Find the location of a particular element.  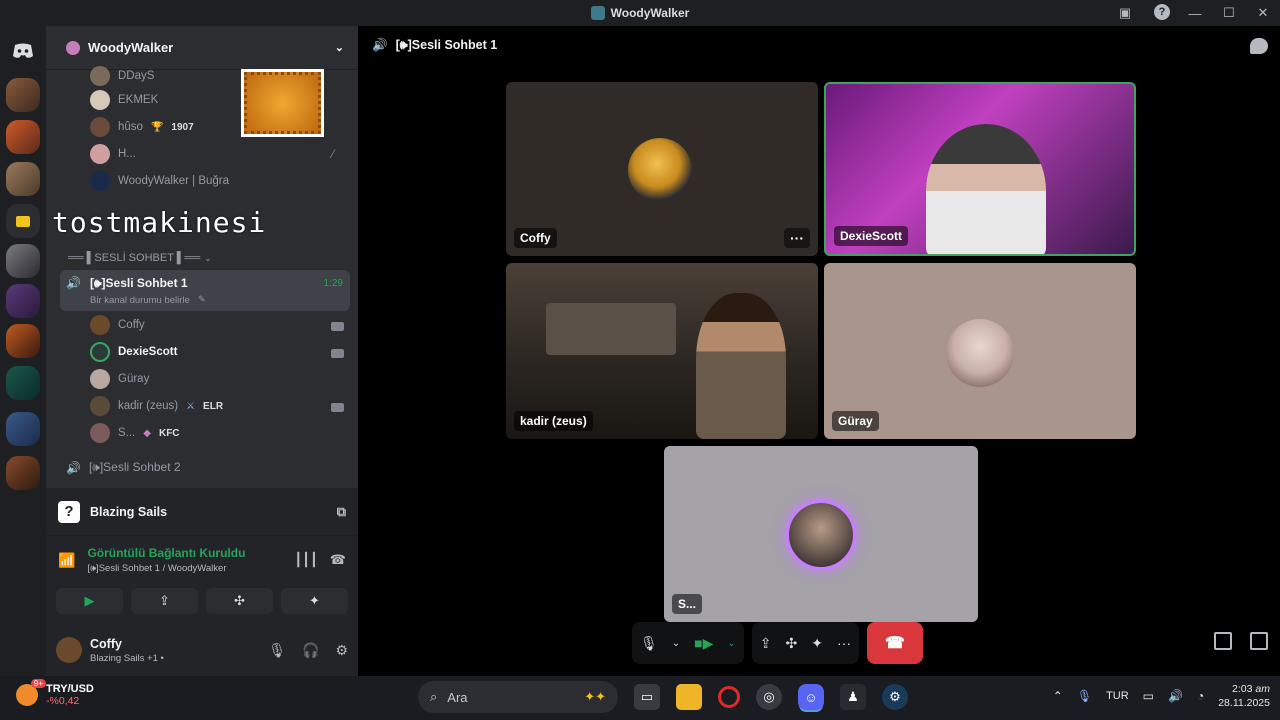

voice-member: kadir (zeus) ⚔ ELR is located at coordinates (156, 406).